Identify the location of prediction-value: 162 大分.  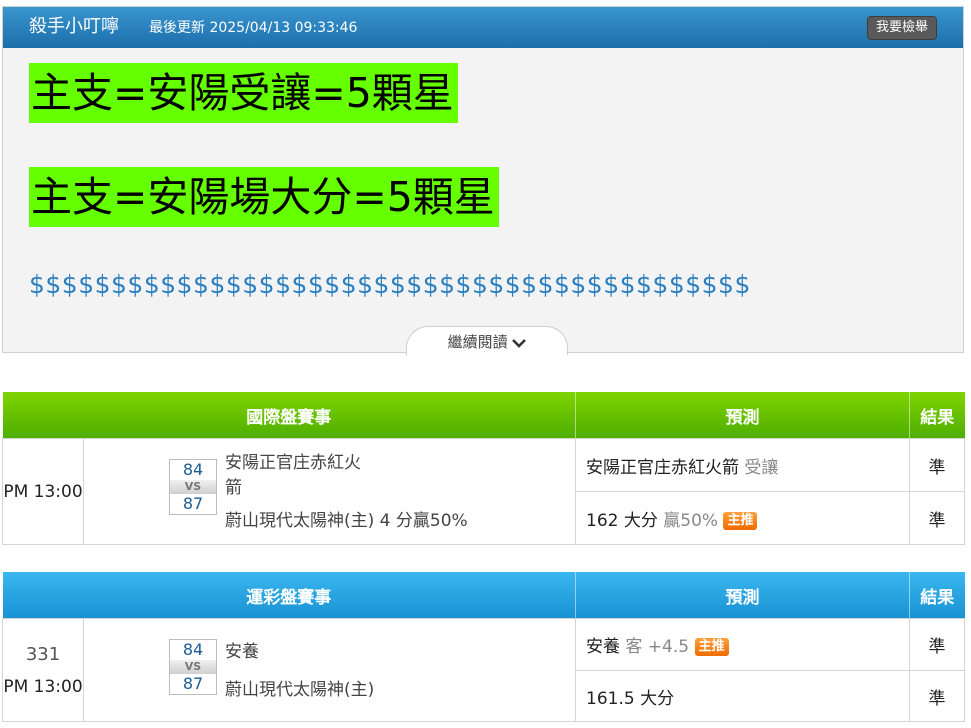
(622, 520).